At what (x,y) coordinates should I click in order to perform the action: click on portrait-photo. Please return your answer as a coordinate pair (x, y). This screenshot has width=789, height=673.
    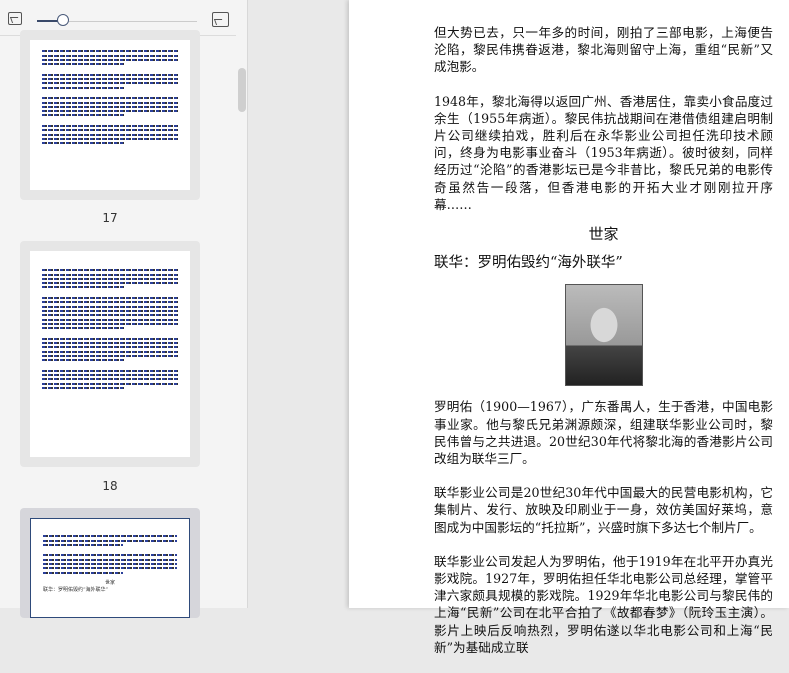
    Looking at the image, I should click on (603, 335).